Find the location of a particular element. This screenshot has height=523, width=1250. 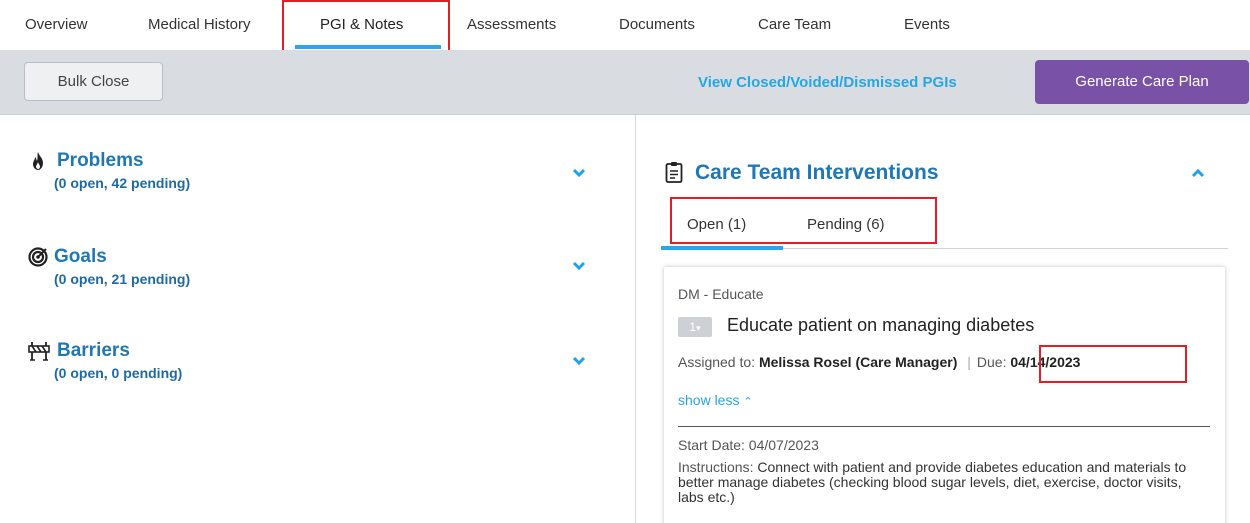

tab-assessments: Assessments is located at coordinates (511, 24).